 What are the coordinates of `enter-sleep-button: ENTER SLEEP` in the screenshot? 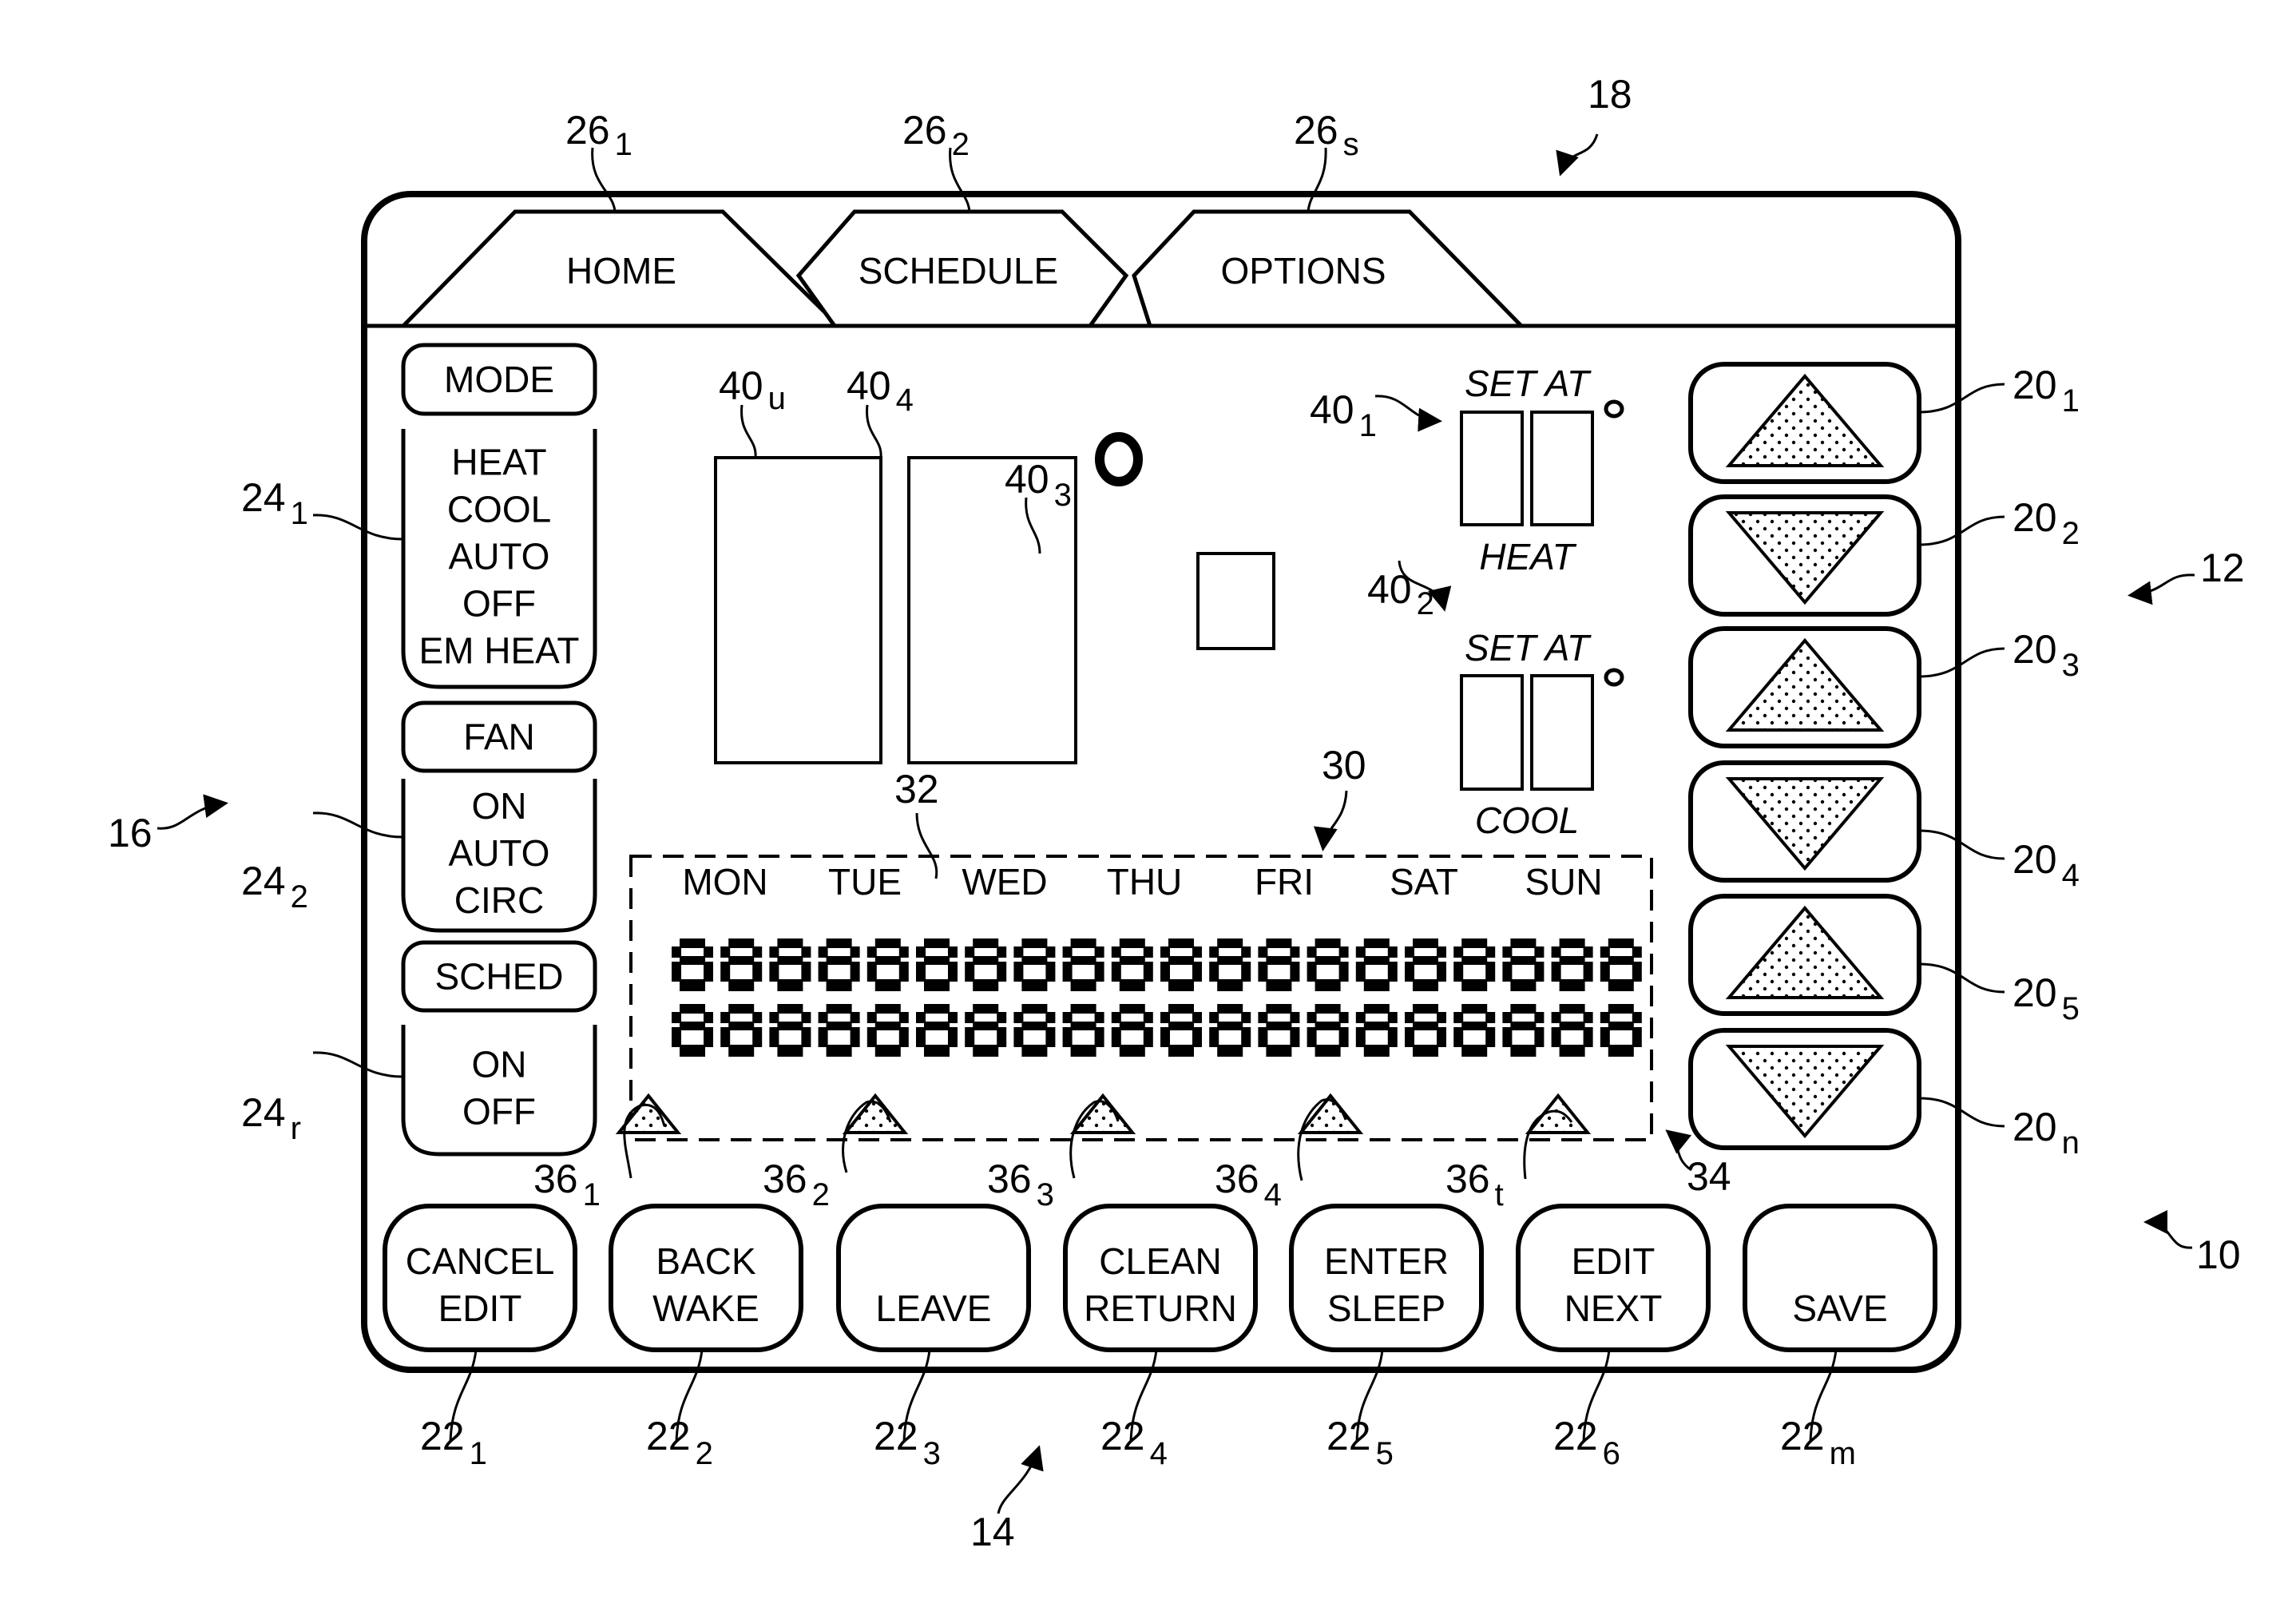 It's located at (1386, 1278).